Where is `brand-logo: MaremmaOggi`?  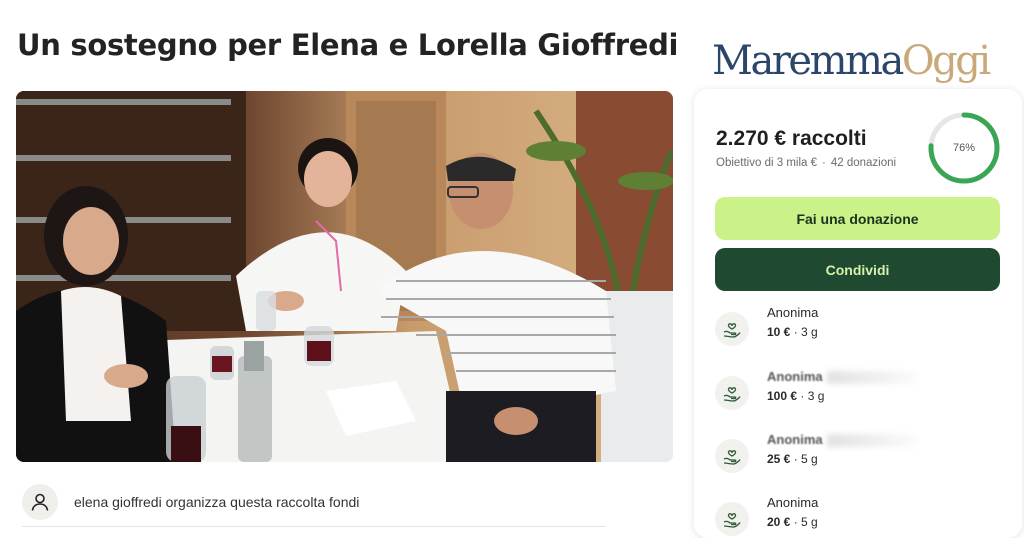 brand-logo: MaremmaOggi is located at coordinates (851, 61).